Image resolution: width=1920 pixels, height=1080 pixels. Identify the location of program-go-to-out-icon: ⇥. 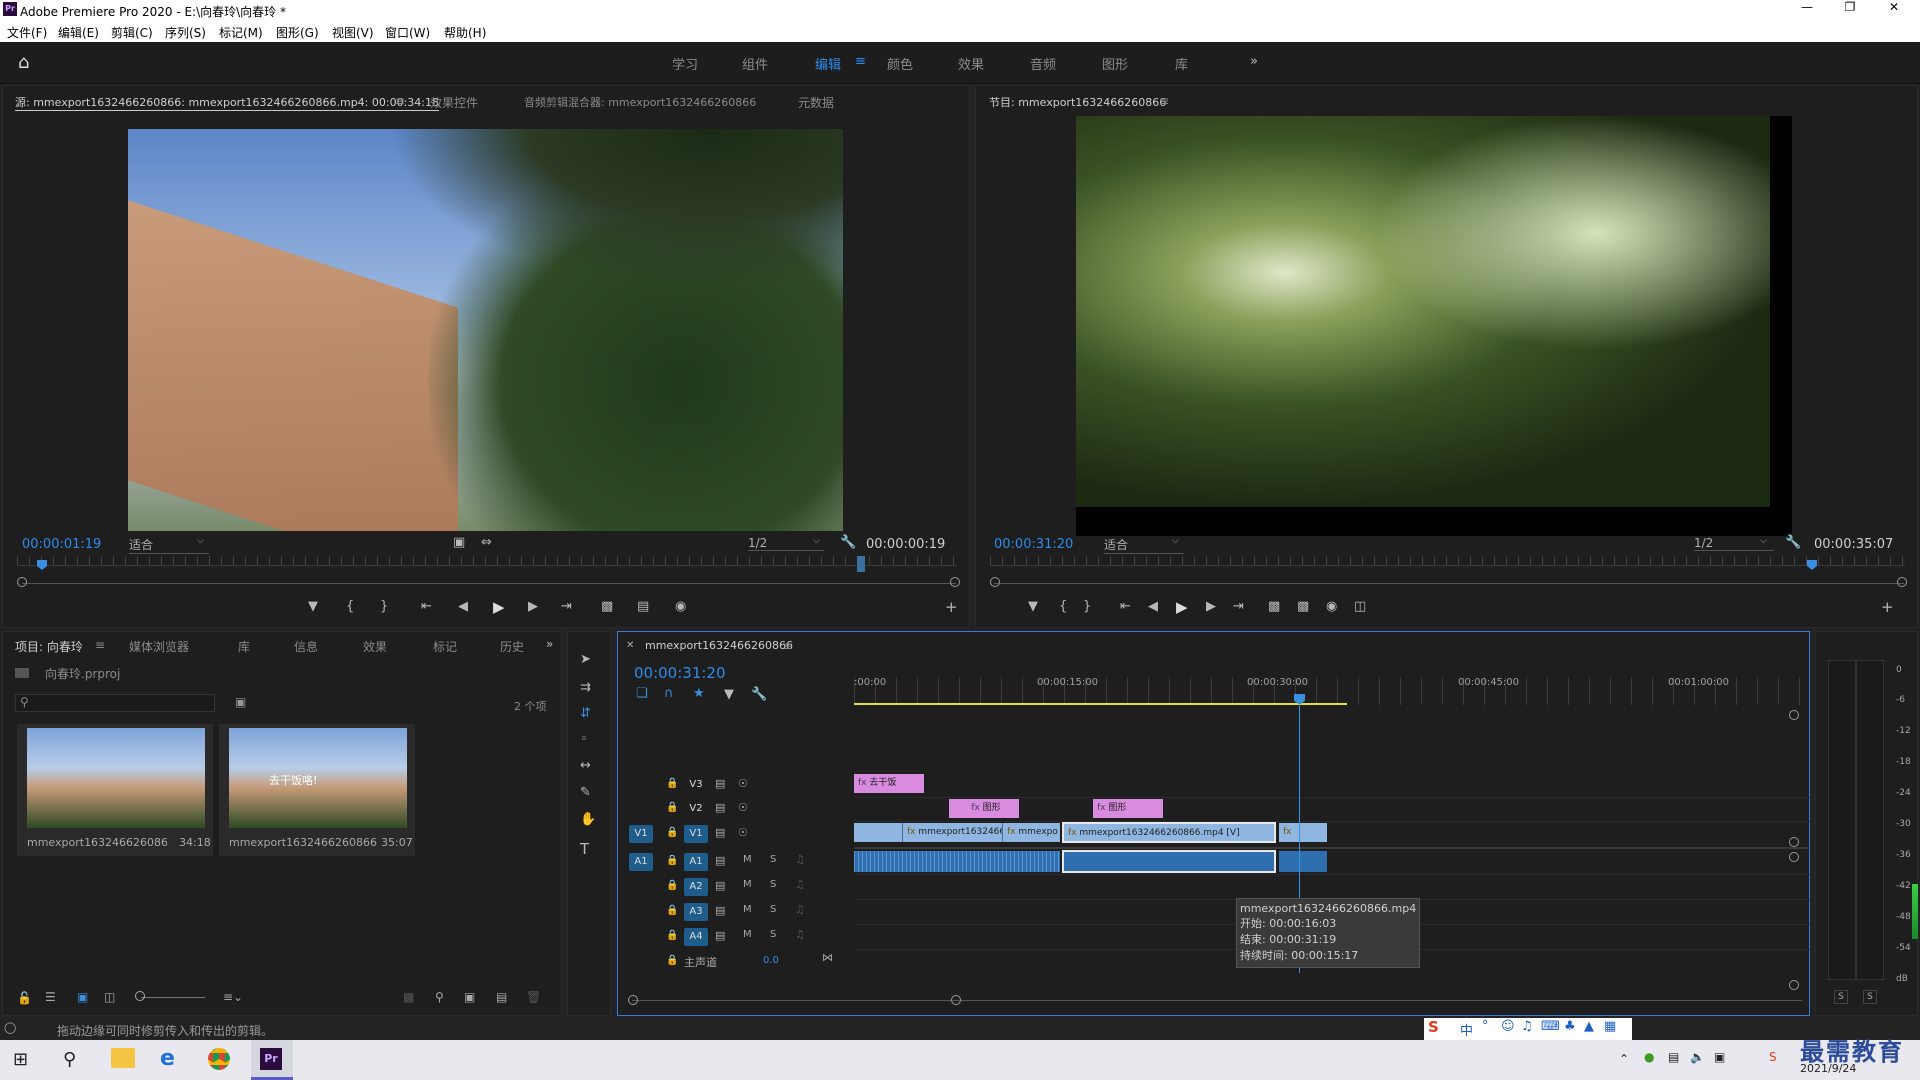
(1238, 606).